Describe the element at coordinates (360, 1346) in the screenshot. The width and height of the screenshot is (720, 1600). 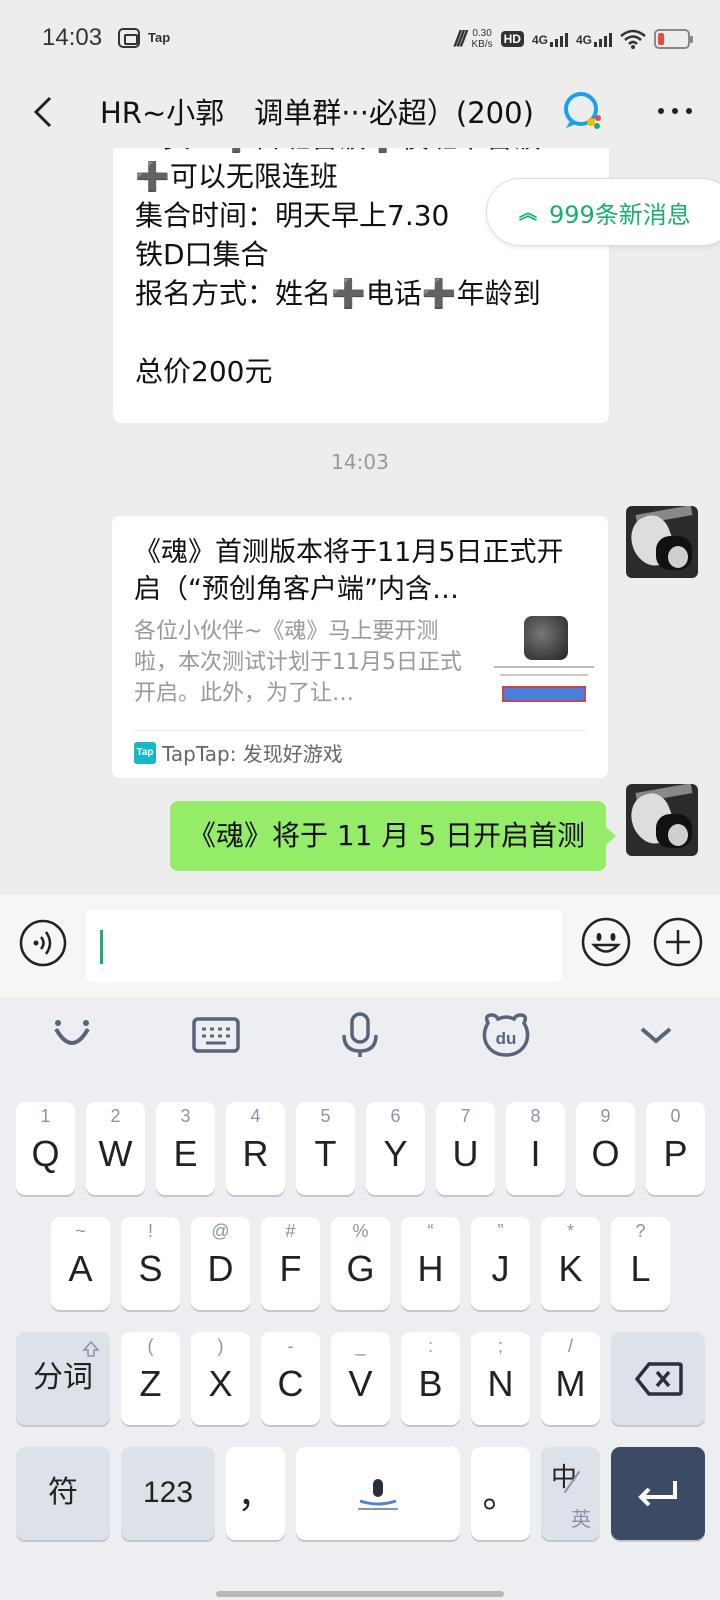
I see `key-v-hint: _` at that location.